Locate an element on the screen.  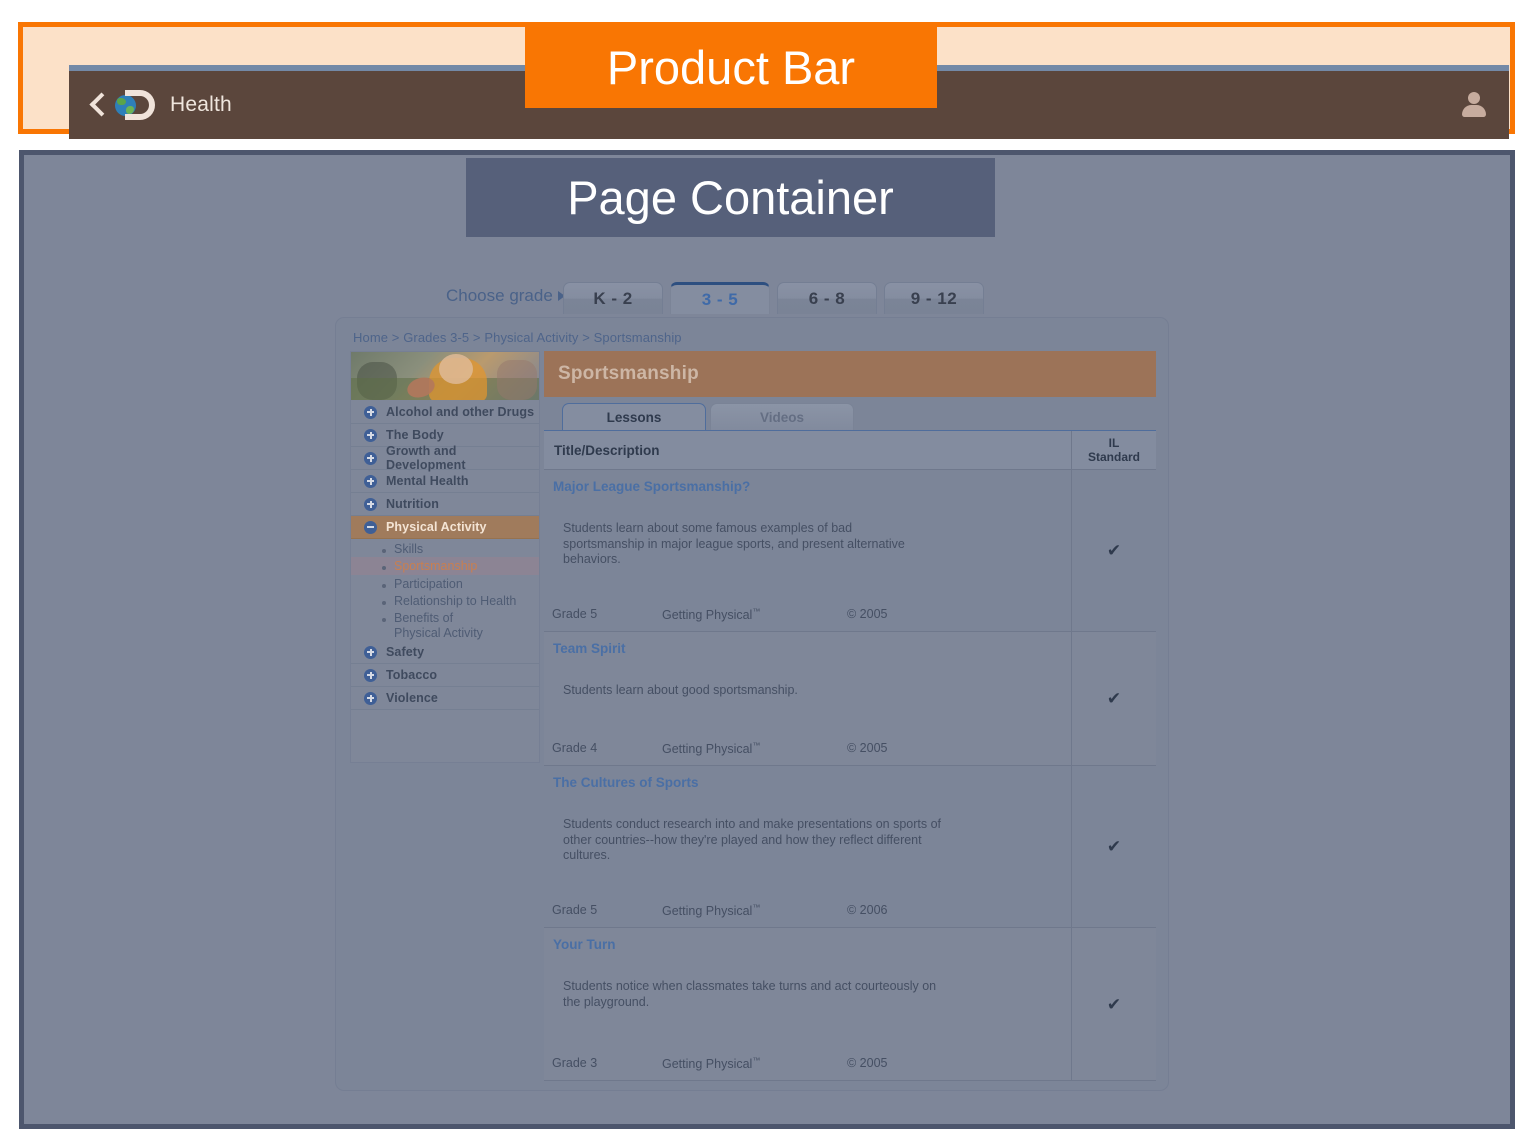
product-title: Health is located at coordinates (201, 104).